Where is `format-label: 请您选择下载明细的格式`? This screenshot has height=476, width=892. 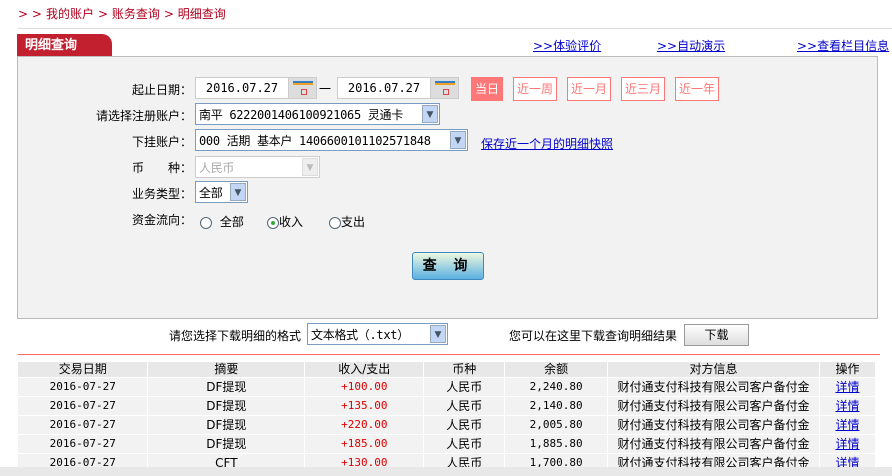
format-label: 请您选择下载明细的格式 is located at coordinates (235, 336).